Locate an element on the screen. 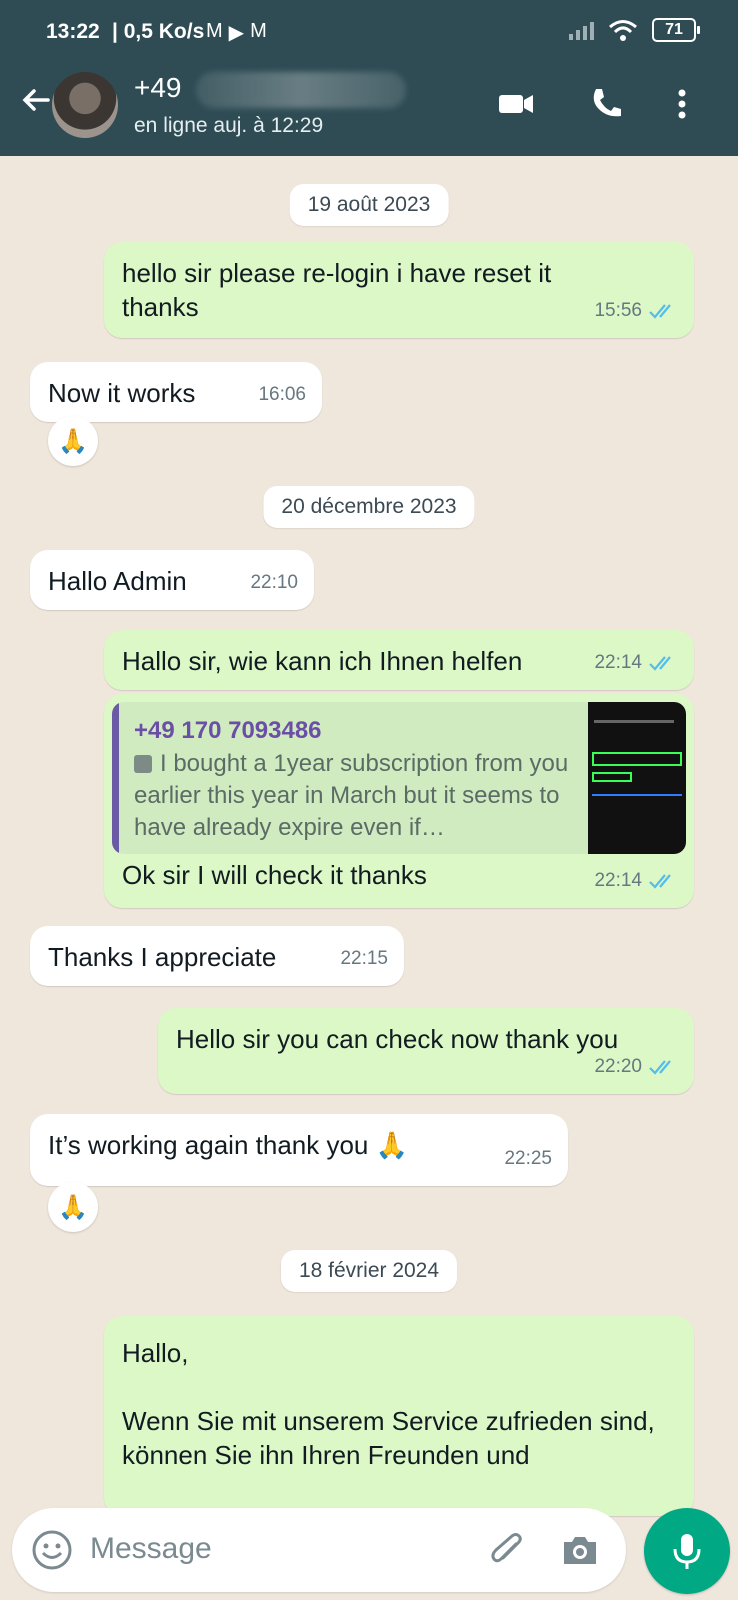 The height and width of the screenshot is (1600, 738). message-time: 16:06 is located at coordinates (282, 394).